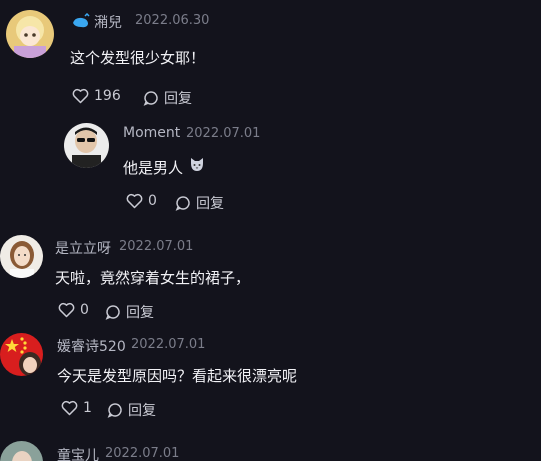 The height and width of the screenshot is (461, 541). Describe the element at coordinates (108, 22) in the screenshot. I see `username: 潲兒` at that location.